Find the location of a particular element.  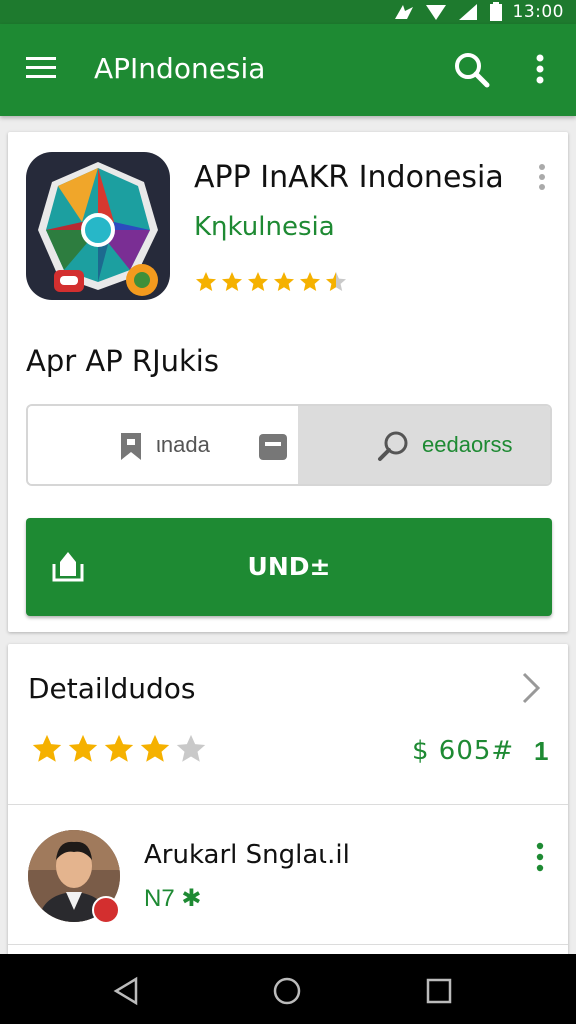

status-bar: 13:00 is located at coordinates (288, 12).